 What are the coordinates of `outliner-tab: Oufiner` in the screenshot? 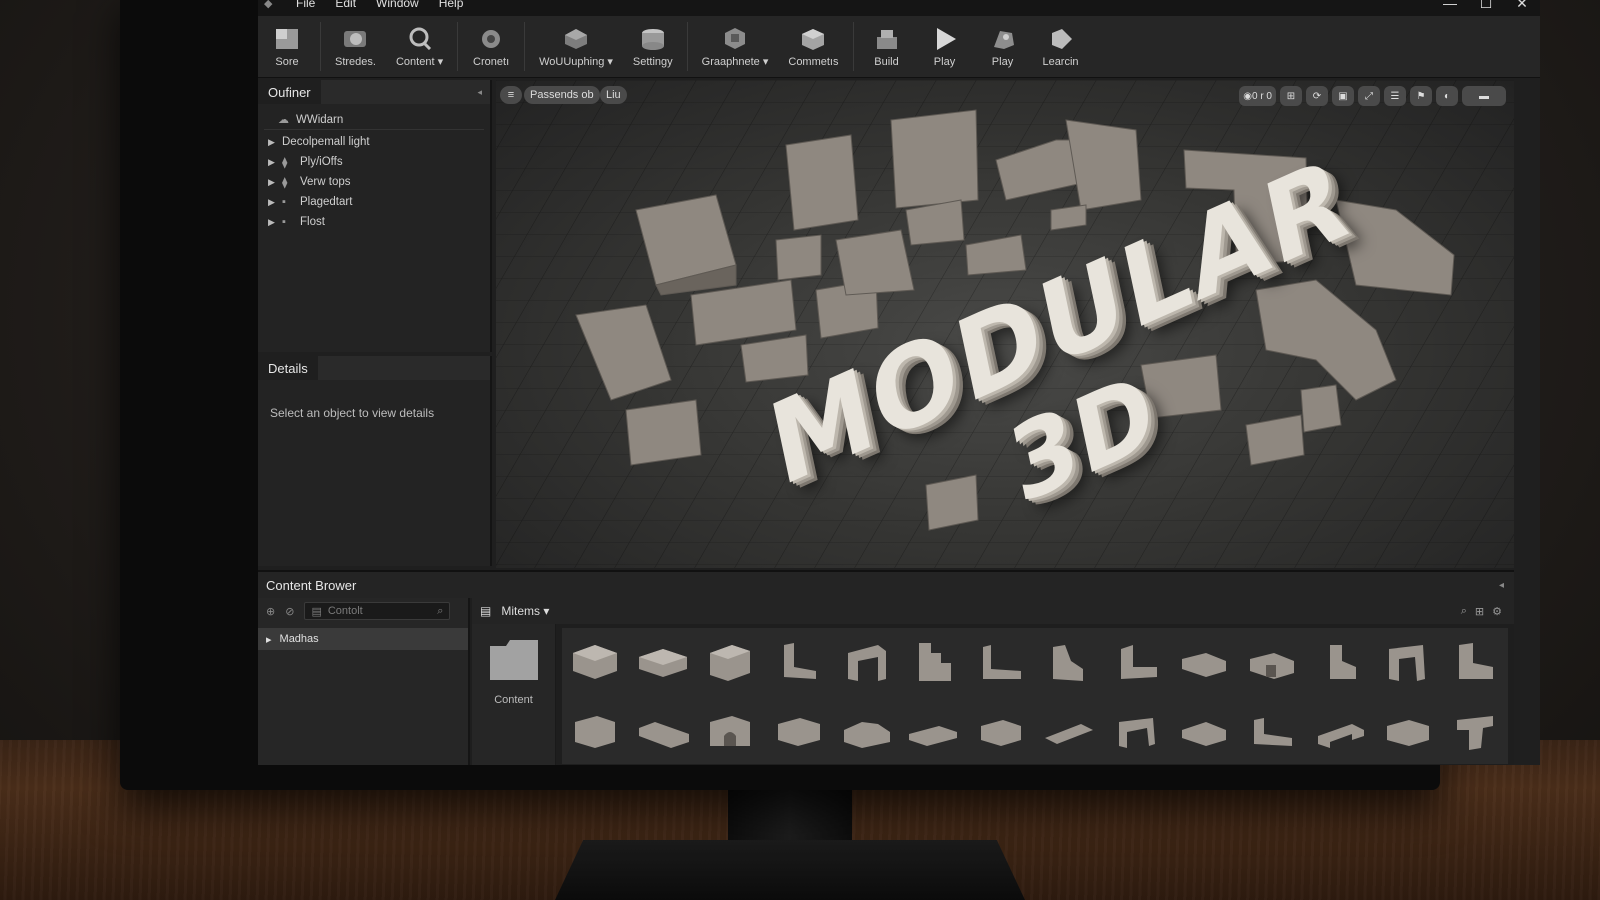 It's located at (289, 92).